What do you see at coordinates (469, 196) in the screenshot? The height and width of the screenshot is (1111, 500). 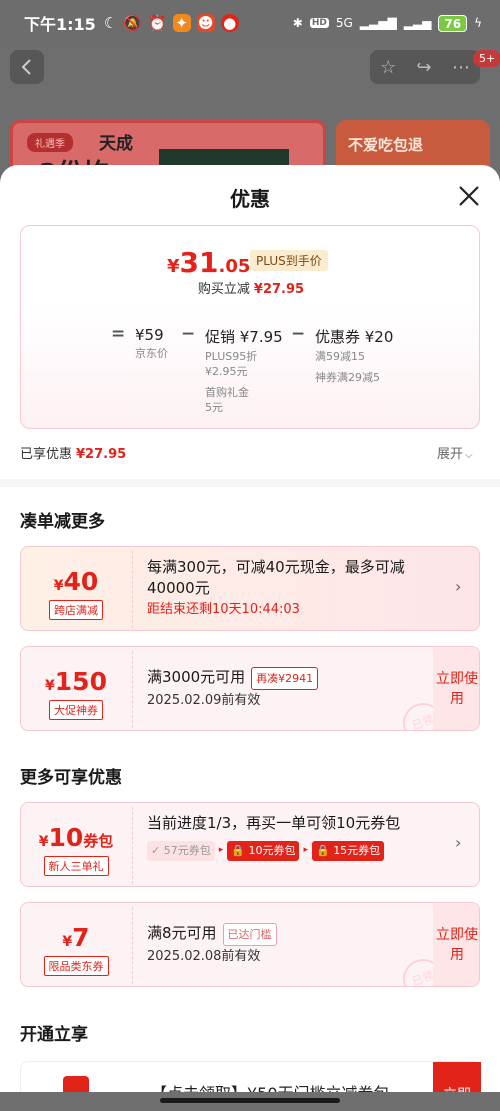 I see `close-icon` at bounding box center [469, 196].